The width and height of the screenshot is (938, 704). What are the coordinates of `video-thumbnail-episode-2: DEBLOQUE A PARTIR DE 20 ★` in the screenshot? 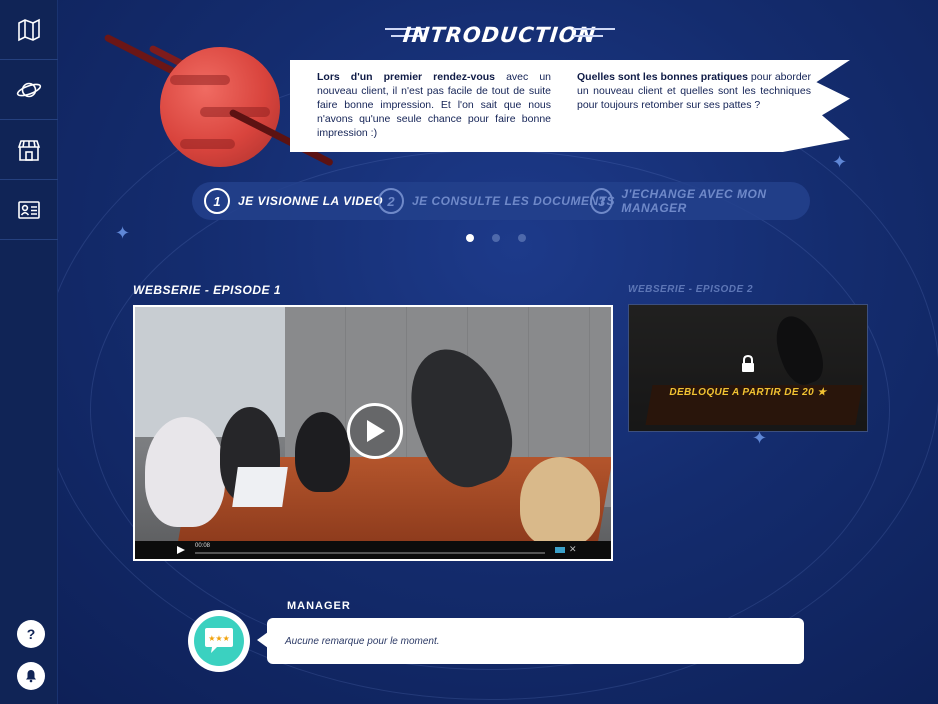 It's located at (748, 368).